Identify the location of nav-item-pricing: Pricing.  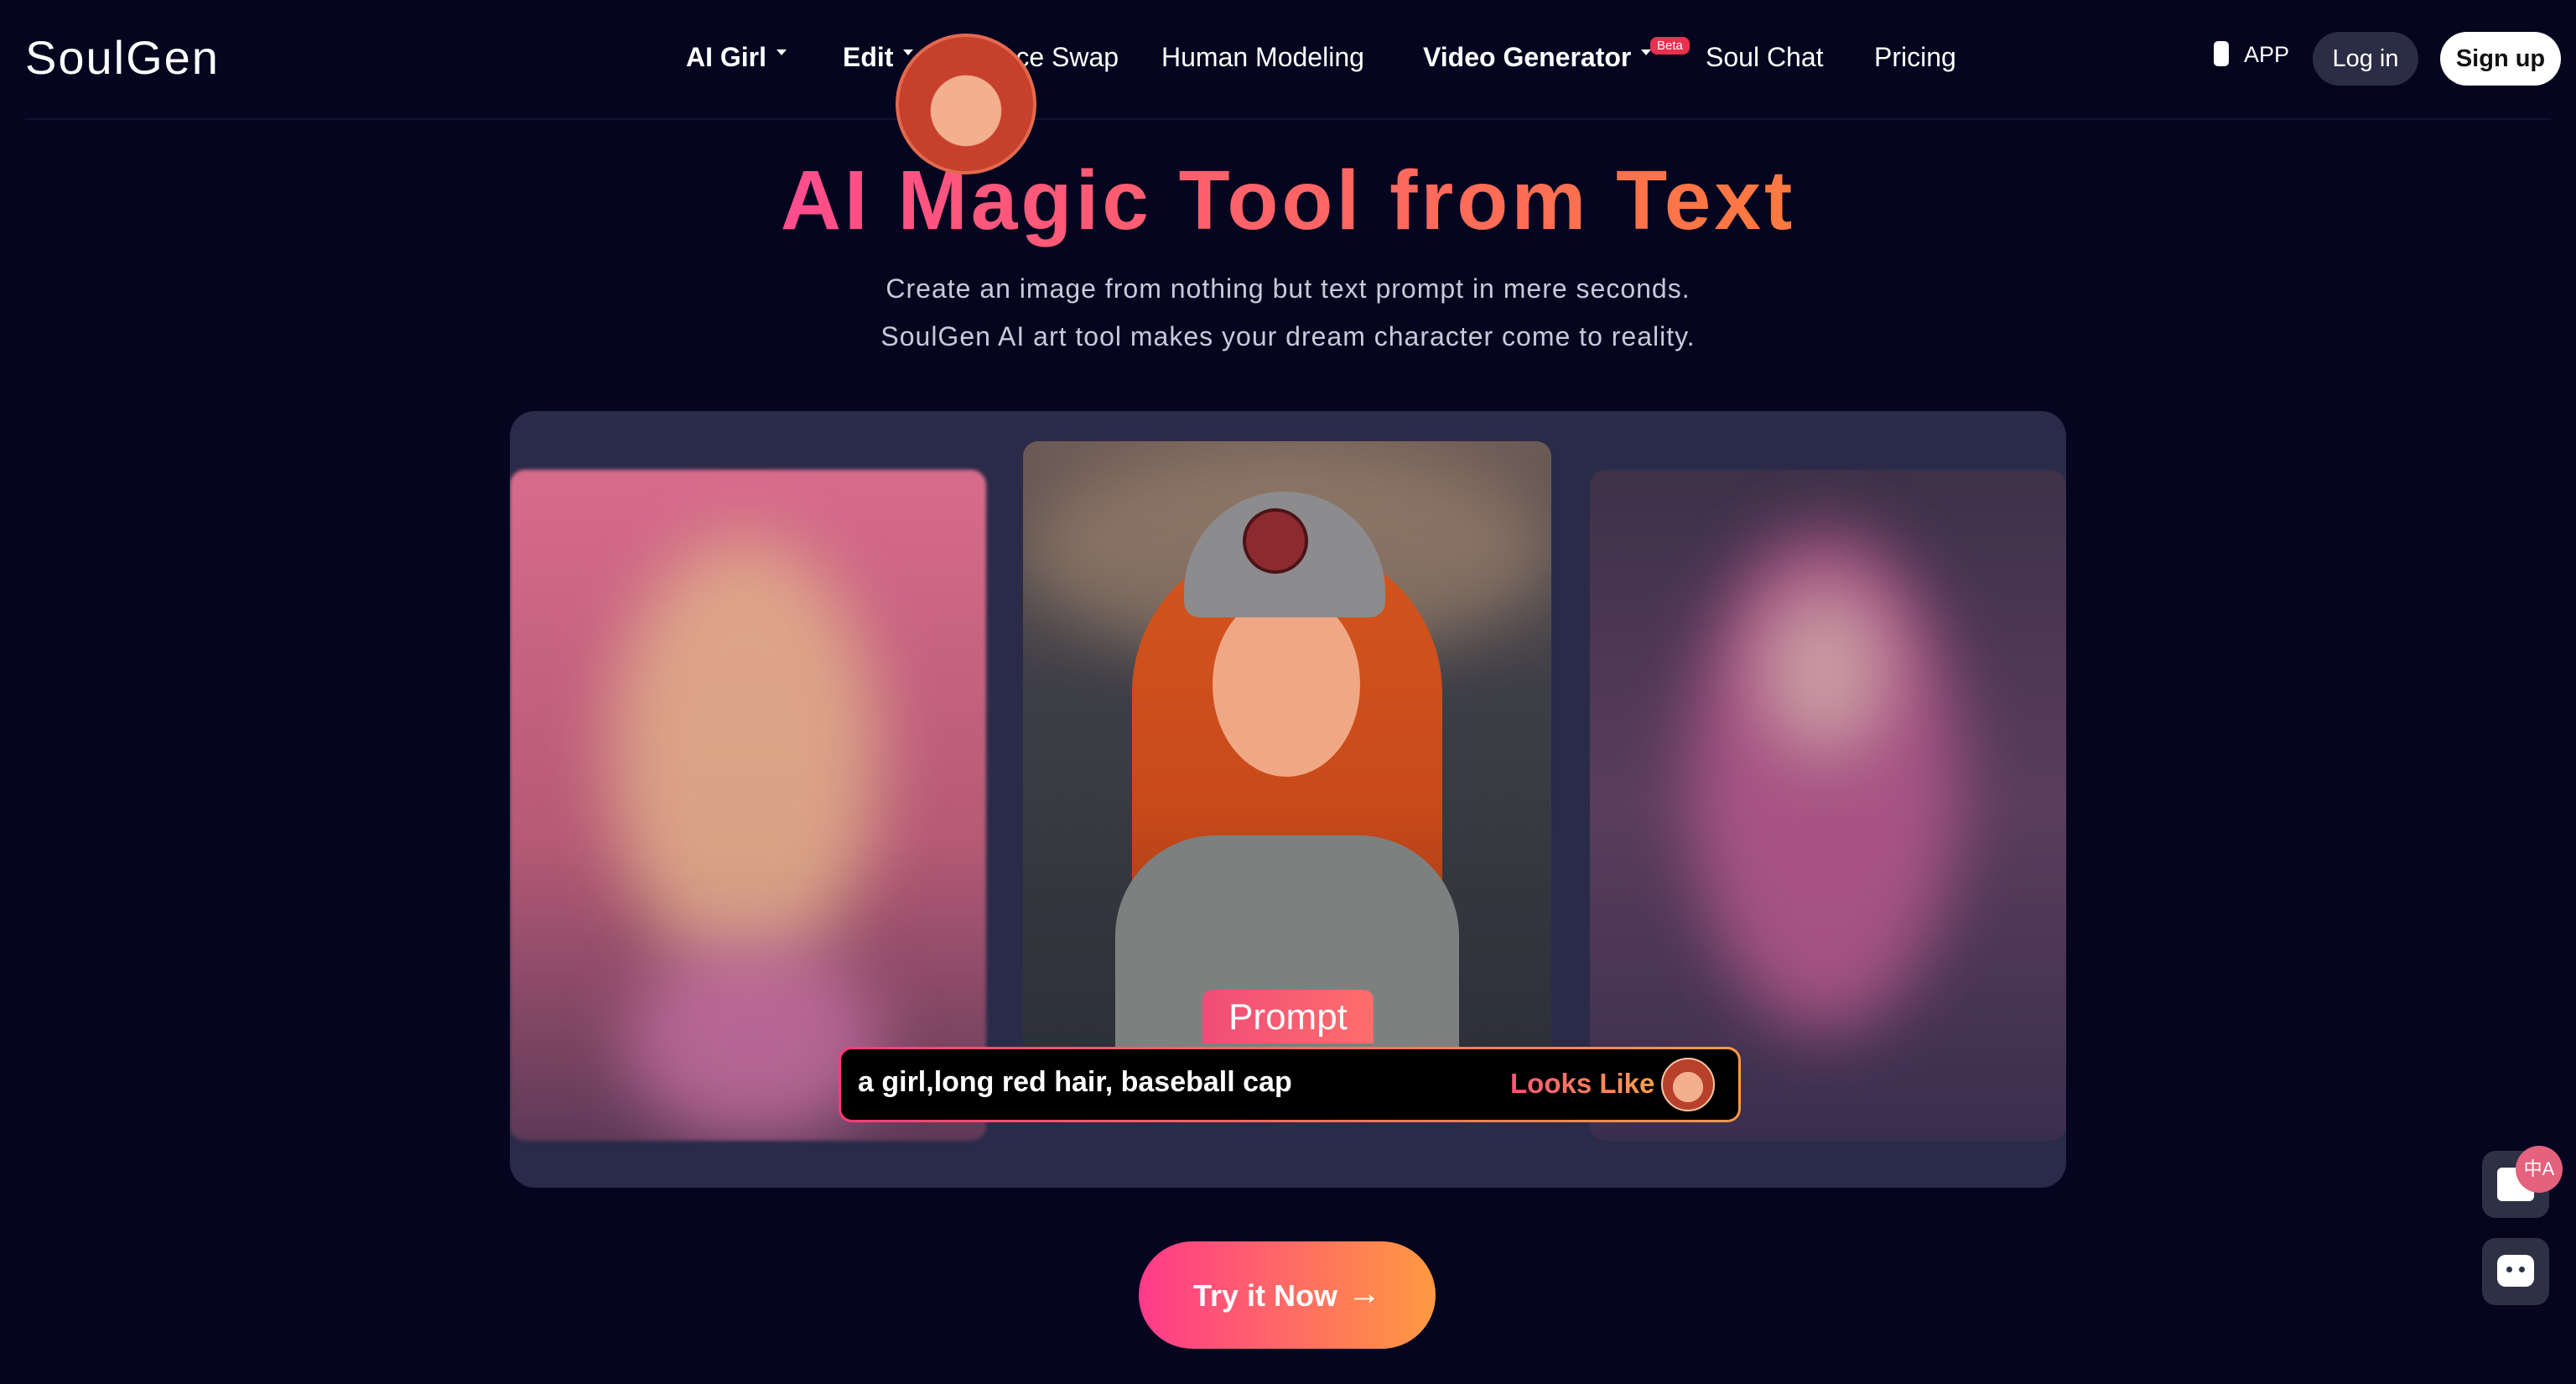
(1915, 57).